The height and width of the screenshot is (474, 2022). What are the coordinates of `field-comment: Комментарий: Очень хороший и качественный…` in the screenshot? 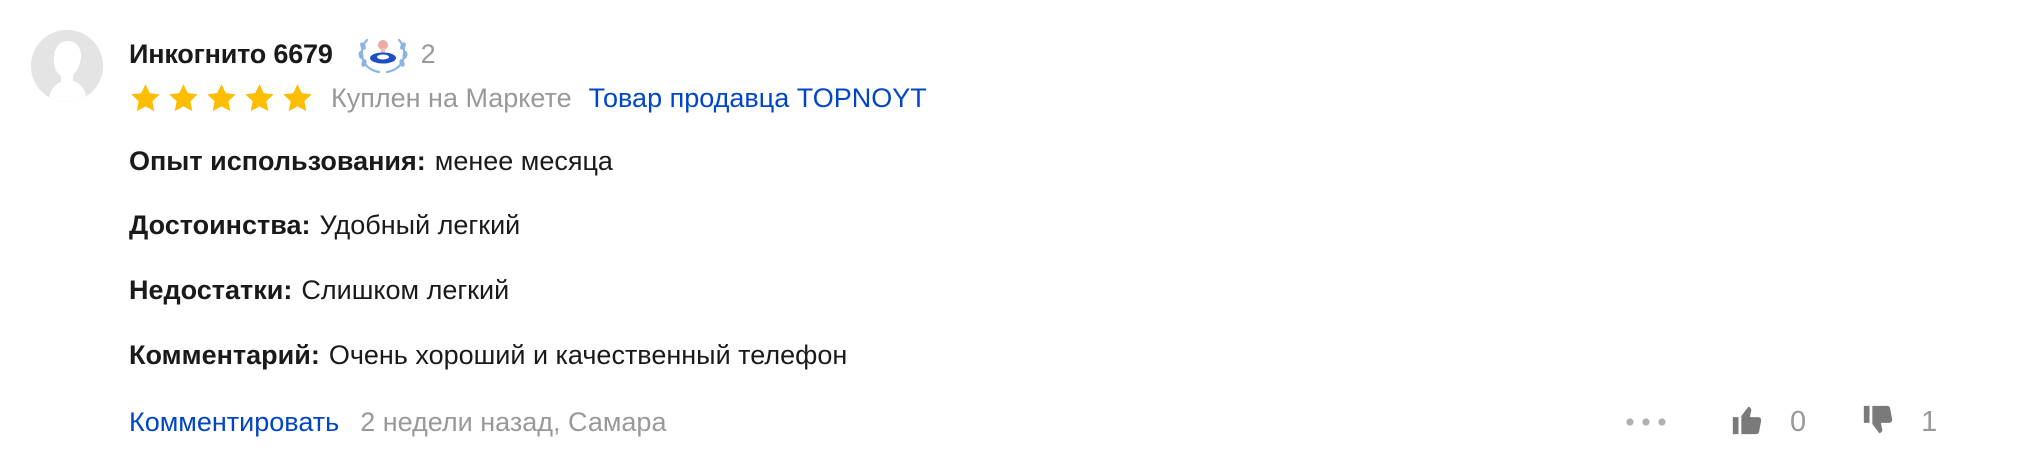 It's located at (488, 355).